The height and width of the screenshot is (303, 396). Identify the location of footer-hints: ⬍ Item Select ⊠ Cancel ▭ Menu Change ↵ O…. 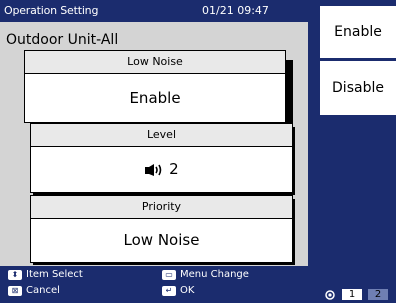
(154, 284).